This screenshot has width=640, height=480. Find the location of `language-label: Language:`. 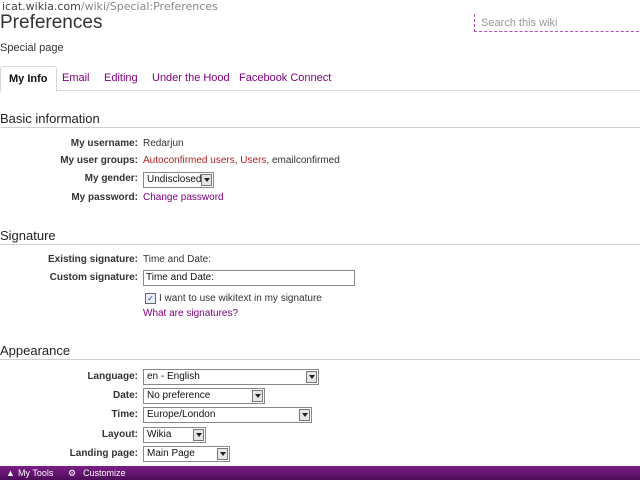

language-label: Language: is located at coordinates (112, 376).